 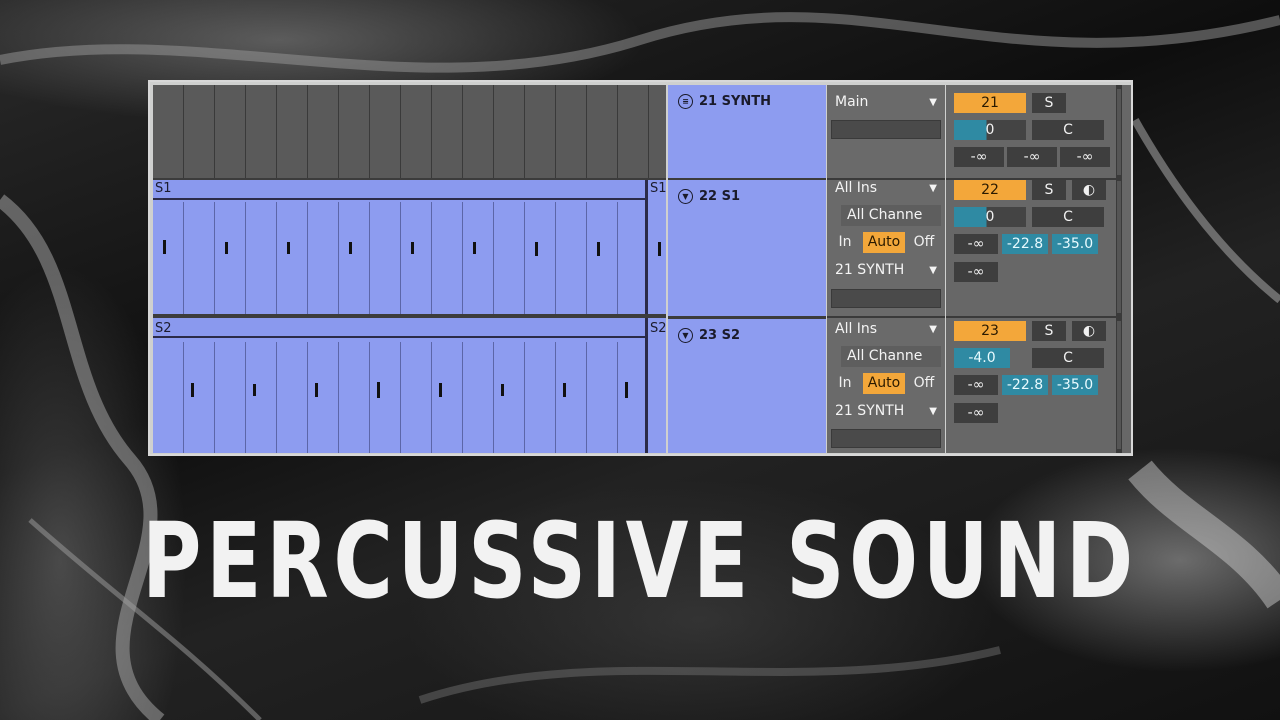 I want to click on track-header-synth: ≡ 21 SYNTH, so click(x=747, y=131).